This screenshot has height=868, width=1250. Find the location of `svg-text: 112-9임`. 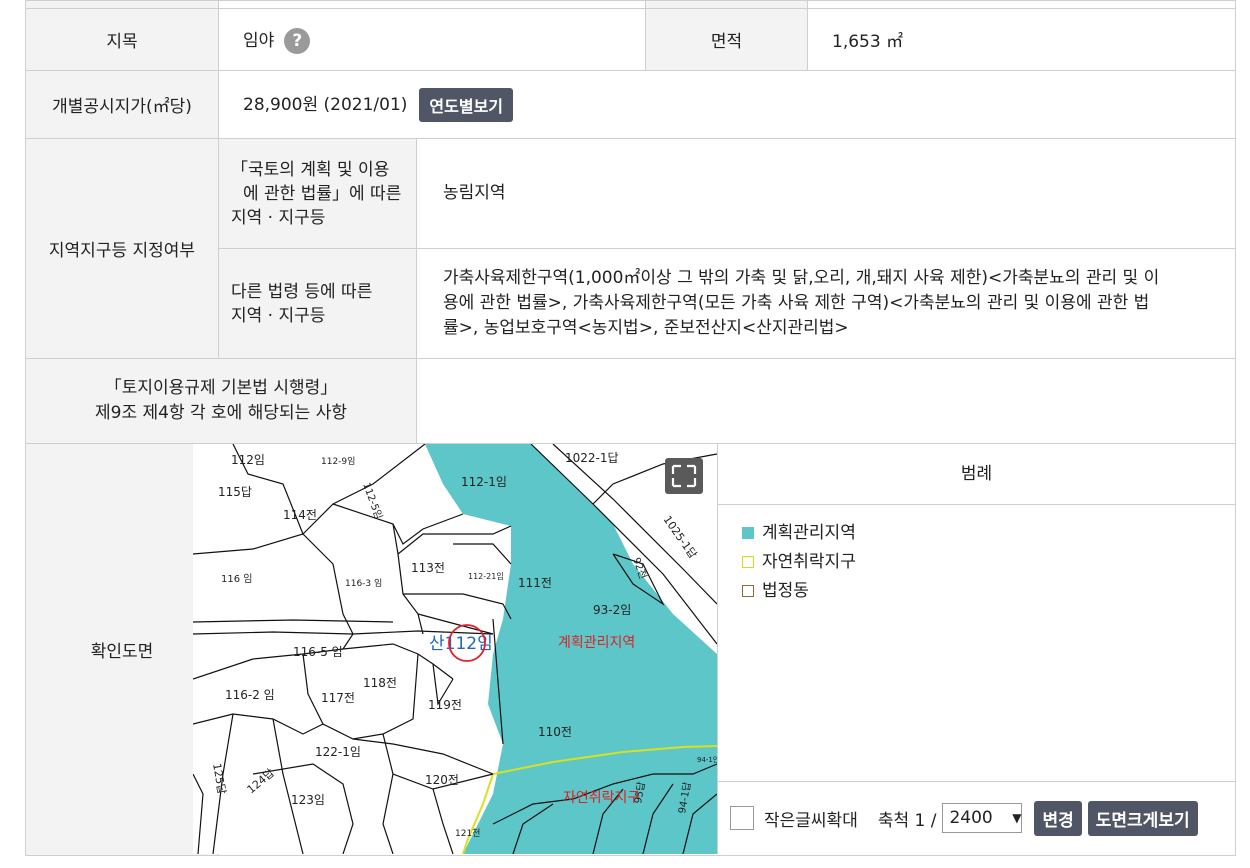

svg-text: 112-9임 is located at coordinates (338, 461).